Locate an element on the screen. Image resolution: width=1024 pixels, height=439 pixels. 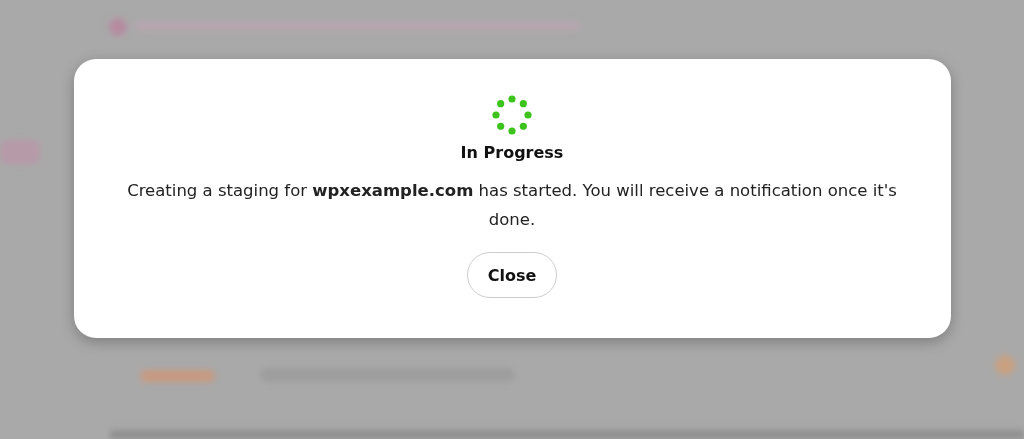
spinner-icon is located at coordinates (512, 115).